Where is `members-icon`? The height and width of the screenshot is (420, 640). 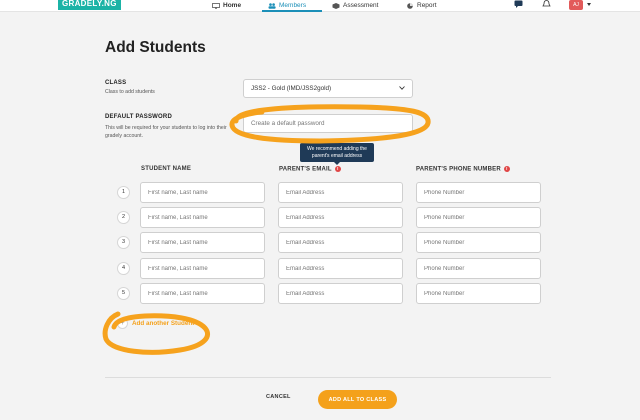
members-icon is located at coordinates (272, 6).